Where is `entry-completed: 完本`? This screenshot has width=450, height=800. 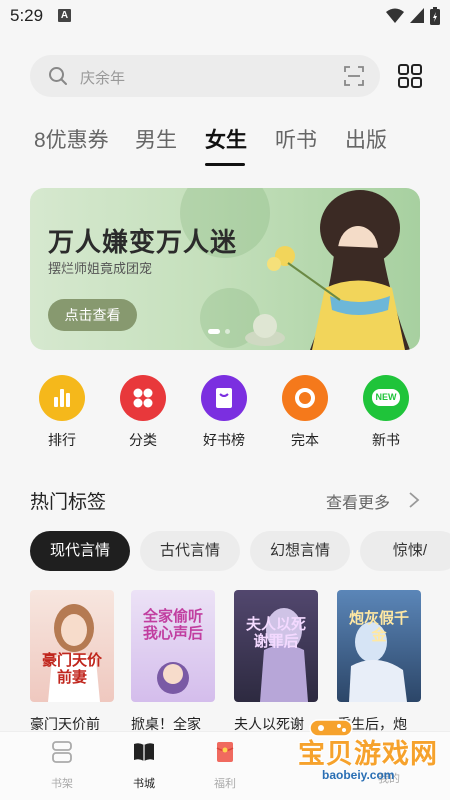 entry-completed: 完本 is located at coordinates (305, 412).